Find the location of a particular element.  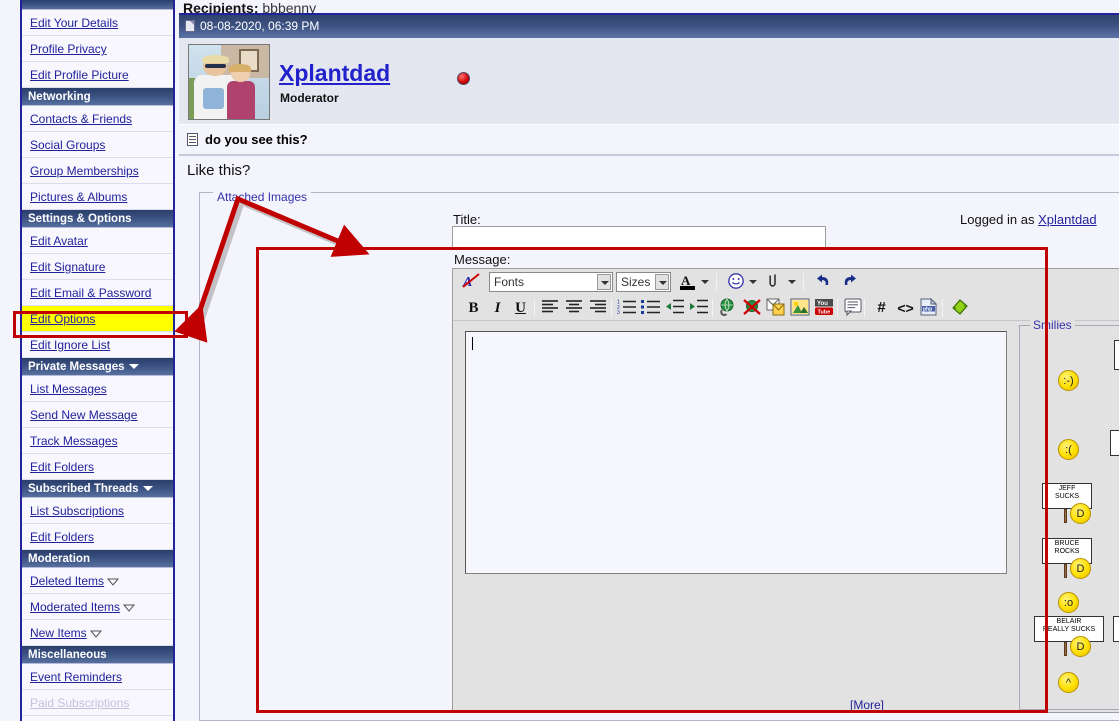

smiley-belair-face: D is located at coordinates (1080, 646).